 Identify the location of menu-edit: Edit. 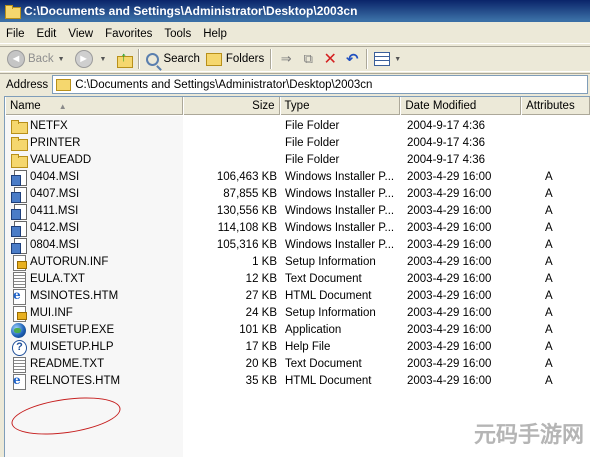
(47, 34).